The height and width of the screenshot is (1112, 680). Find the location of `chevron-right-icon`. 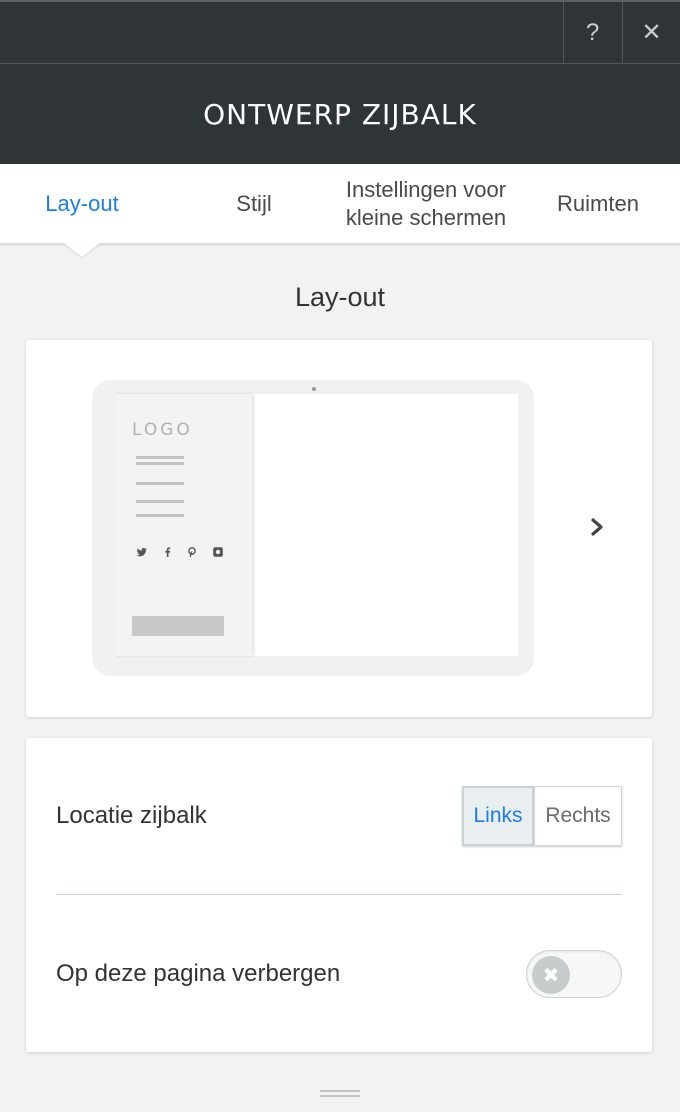

chevron-right-icon is located at coordinates (598, 527).